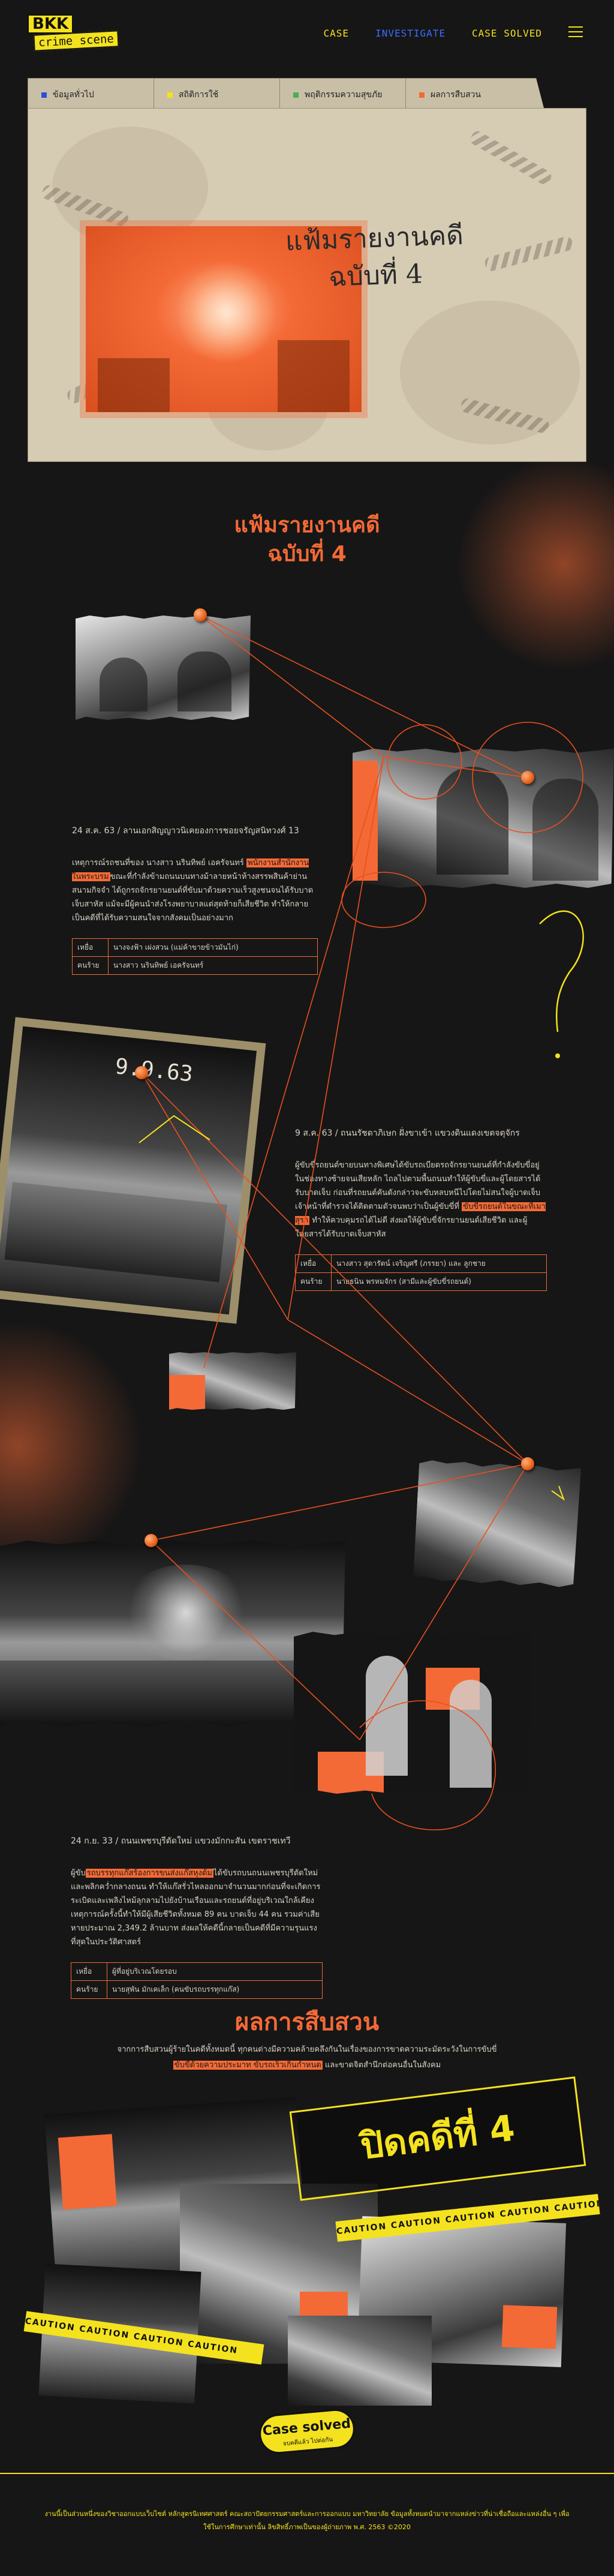 The image size is (614, 2576). I want to click on nav-investigate: INVESTIGATE, so click(411, 33).